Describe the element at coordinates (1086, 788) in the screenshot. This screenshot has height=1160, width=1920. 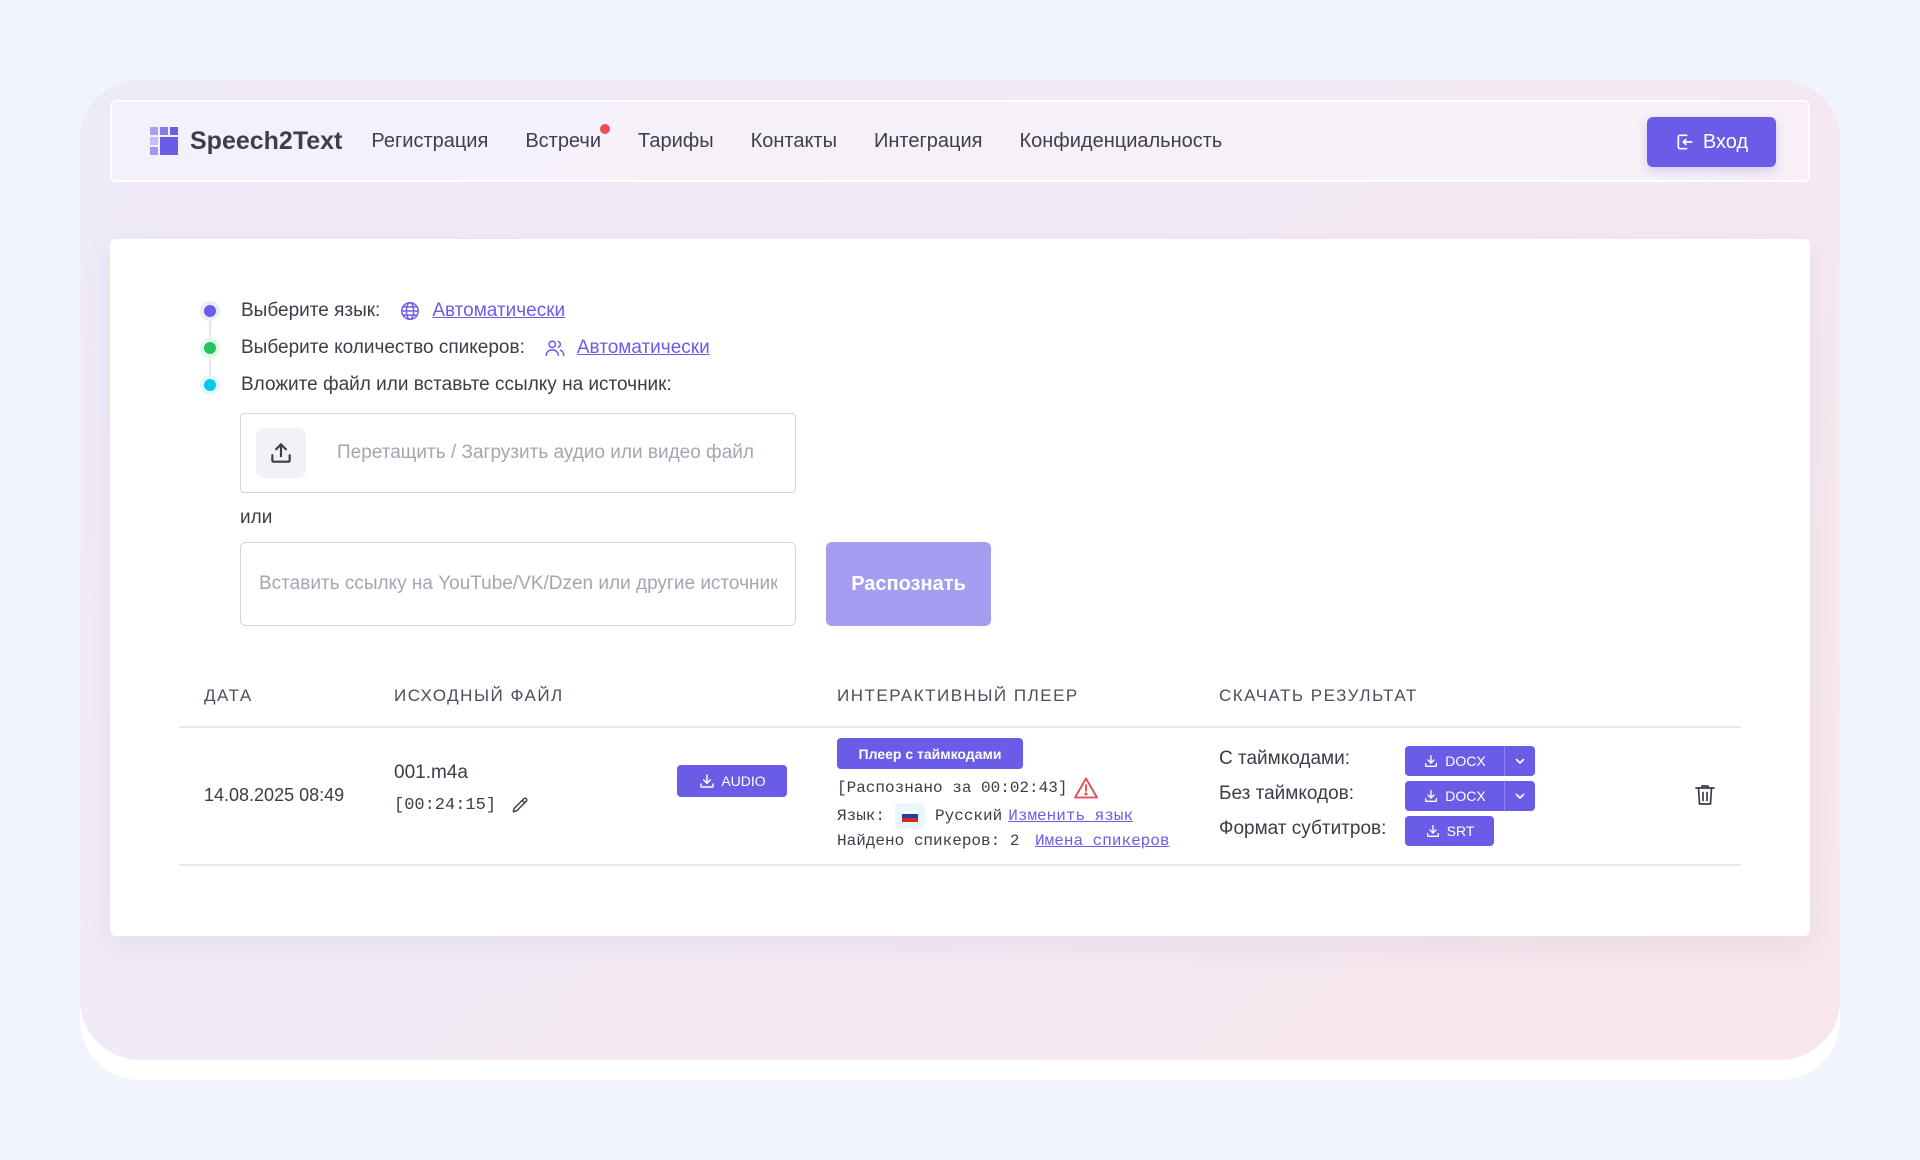
I see `warning-icon` at that location.